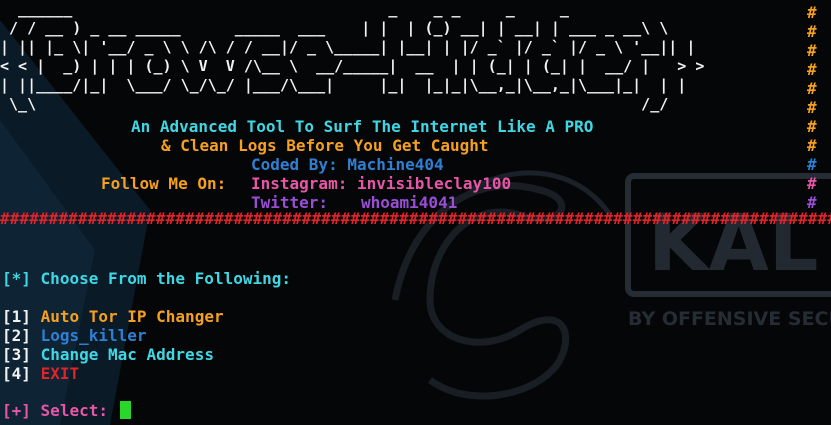 The width and height of the screenshot is (831, 425). I want to click on follow-label: Follow Me On:, so click(164, 183).